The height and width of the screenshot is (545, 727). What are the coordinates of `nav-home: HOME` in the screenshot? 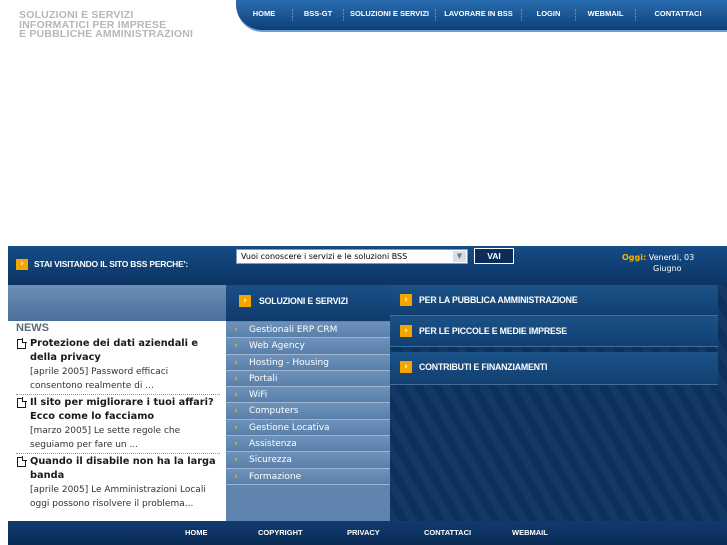 It's located at (264, 15).